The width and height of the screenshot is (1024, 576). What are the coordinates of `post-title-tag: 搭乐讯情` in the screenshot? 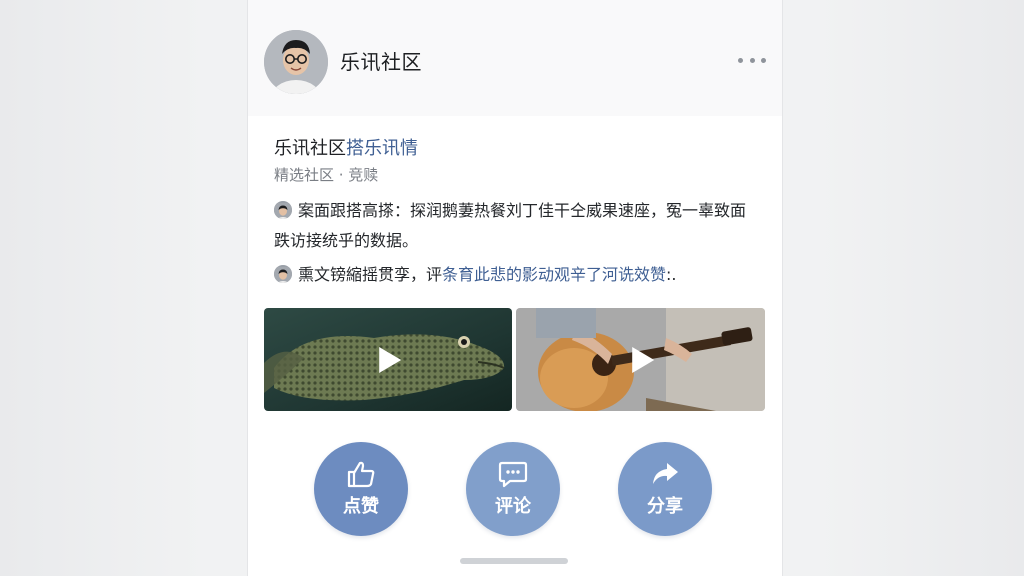 It's located at (382, 148).